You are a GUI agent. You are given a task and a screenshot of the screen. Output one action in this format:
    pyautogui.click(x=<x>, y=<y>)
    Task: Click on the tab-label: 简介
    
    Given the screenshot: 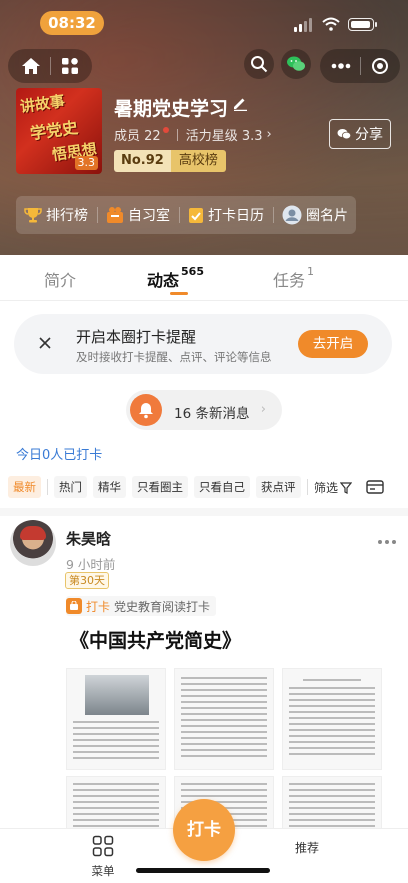 What is the action you would take?
    pyautogui.click(x=60, y=280)
    